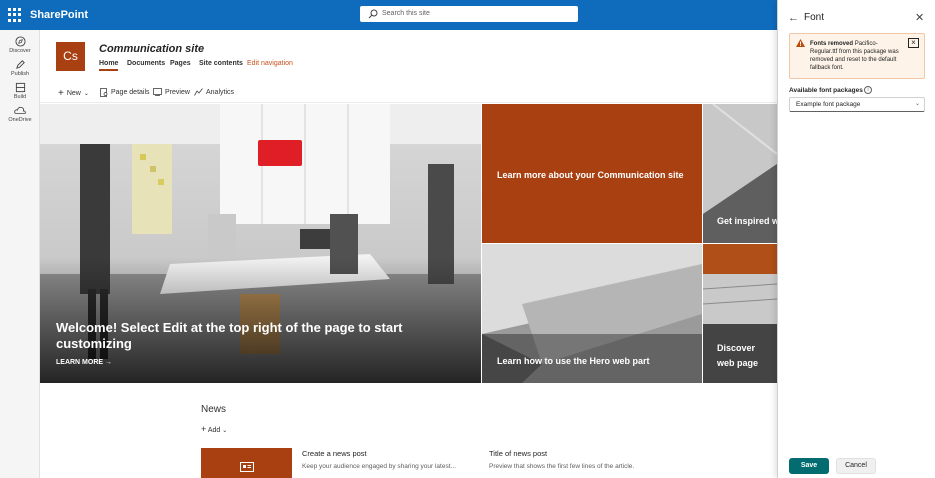 This screenshot has height=478, width=935. I want to click on page-details-button: Page details, so click(125, 92).